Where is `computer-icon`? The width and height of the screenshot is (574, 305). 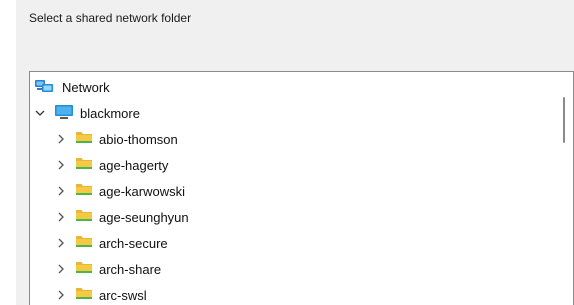
computer-icon is located at coordinates (64, 113).